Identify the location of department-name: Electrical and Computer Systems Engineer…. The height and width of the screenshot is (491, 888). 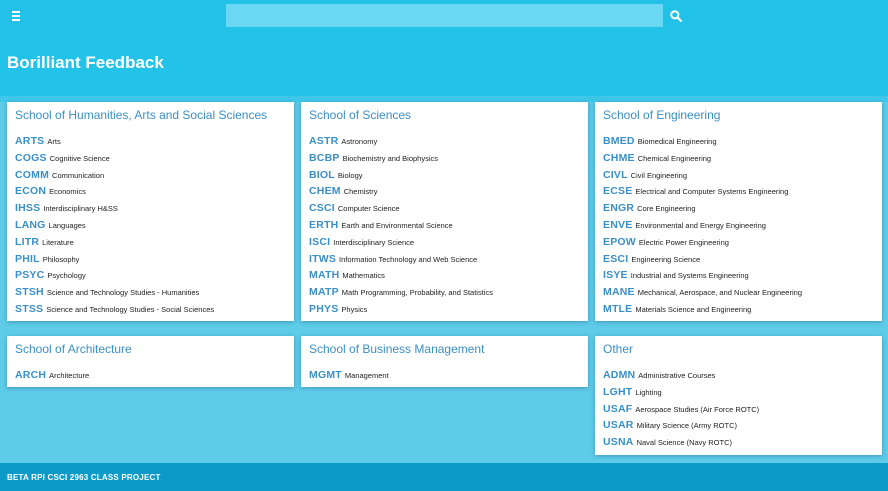
(712, 192).